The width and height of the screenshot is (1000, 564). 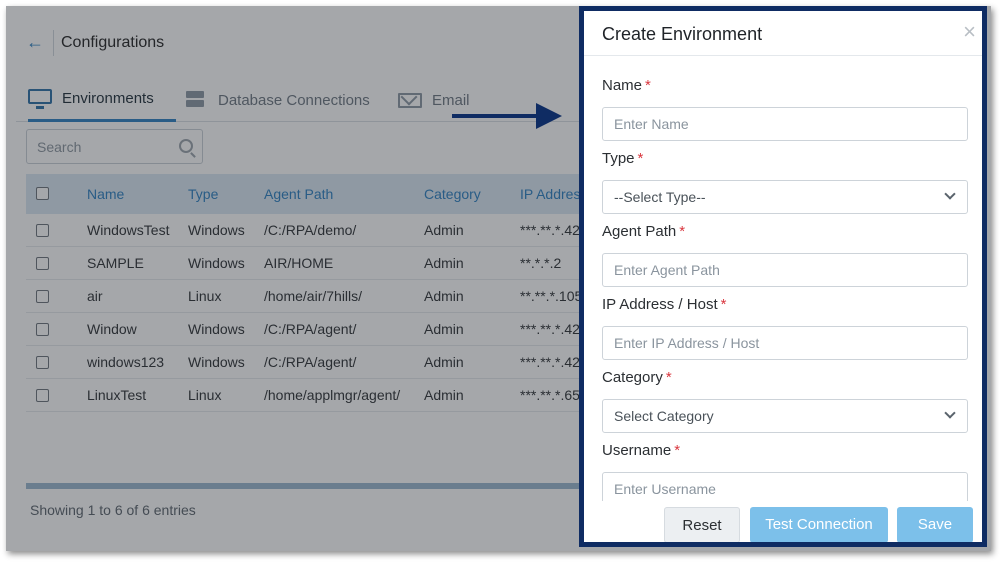 I want to click on save-button: Save, so click(x=935, y=524).